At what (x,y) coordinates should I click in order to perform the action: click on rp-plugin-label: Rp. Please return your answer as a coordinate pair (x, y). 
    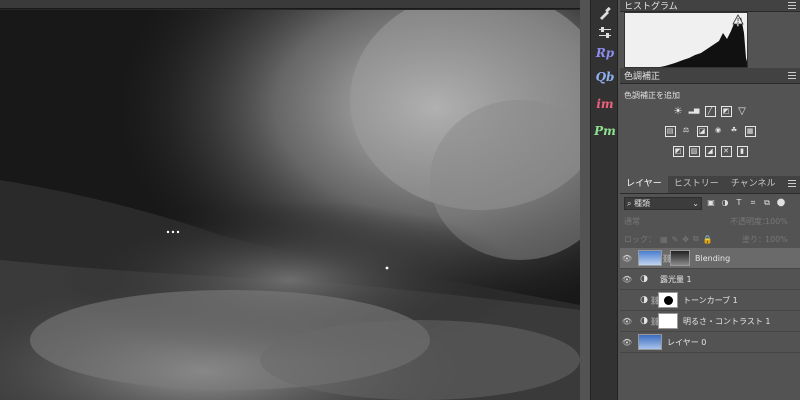
    Looking at the image, I should click on (605, 53).